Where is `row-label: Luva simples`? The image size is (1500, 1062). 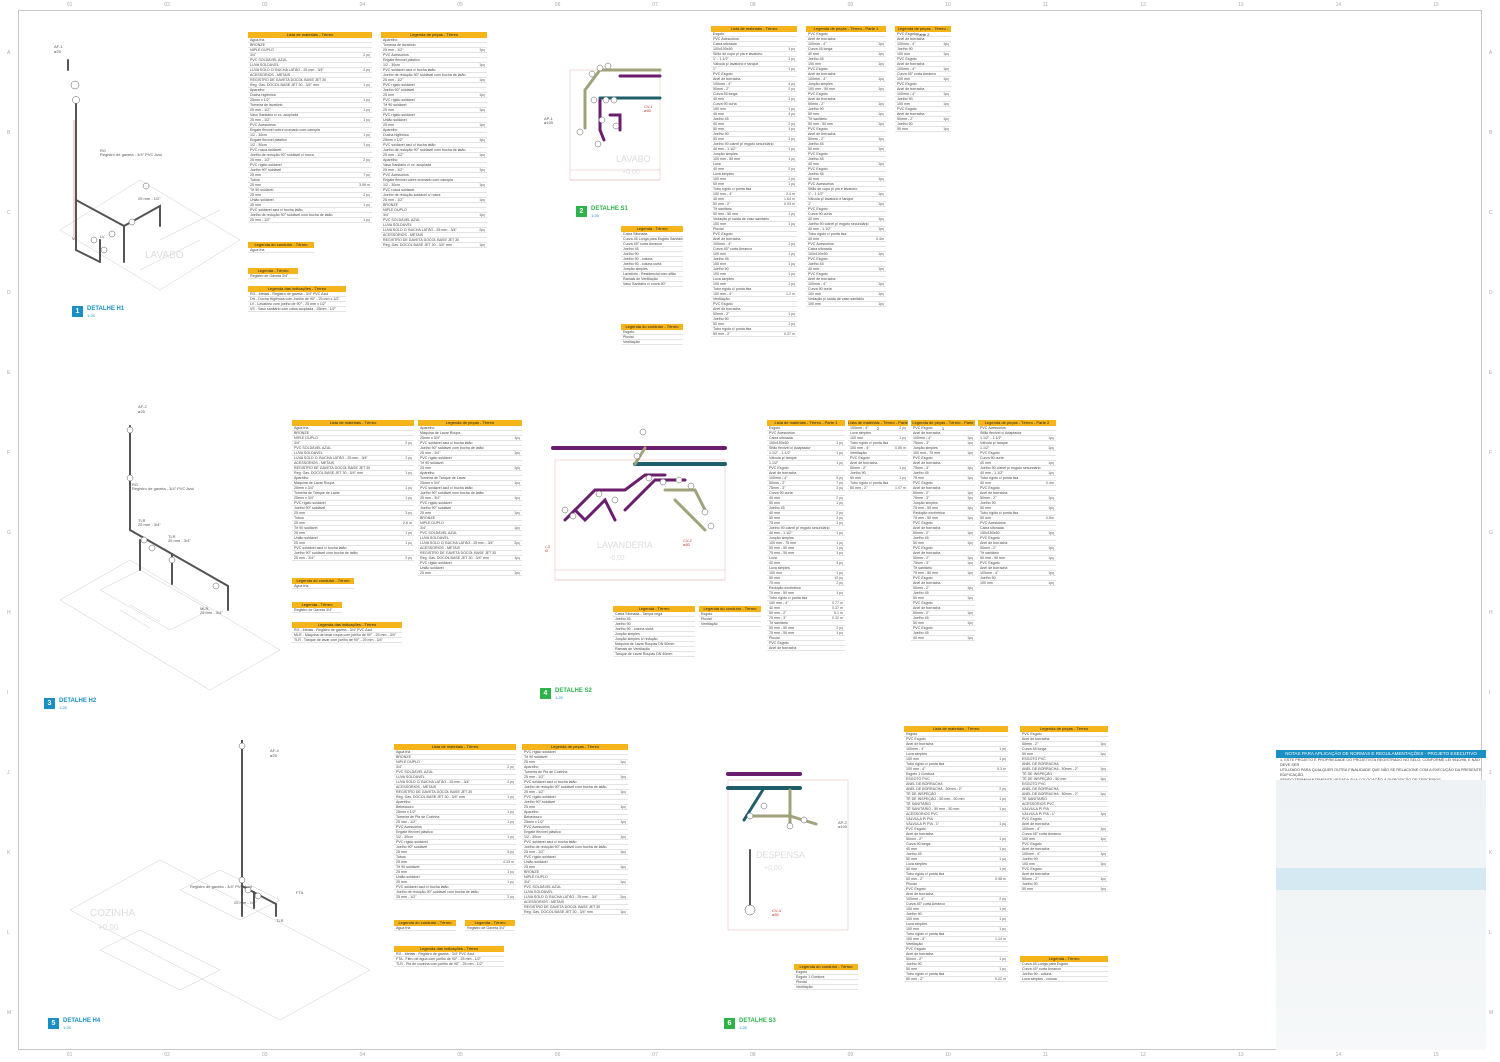 row-label: Luva simples is located at coordinates (916, 754).